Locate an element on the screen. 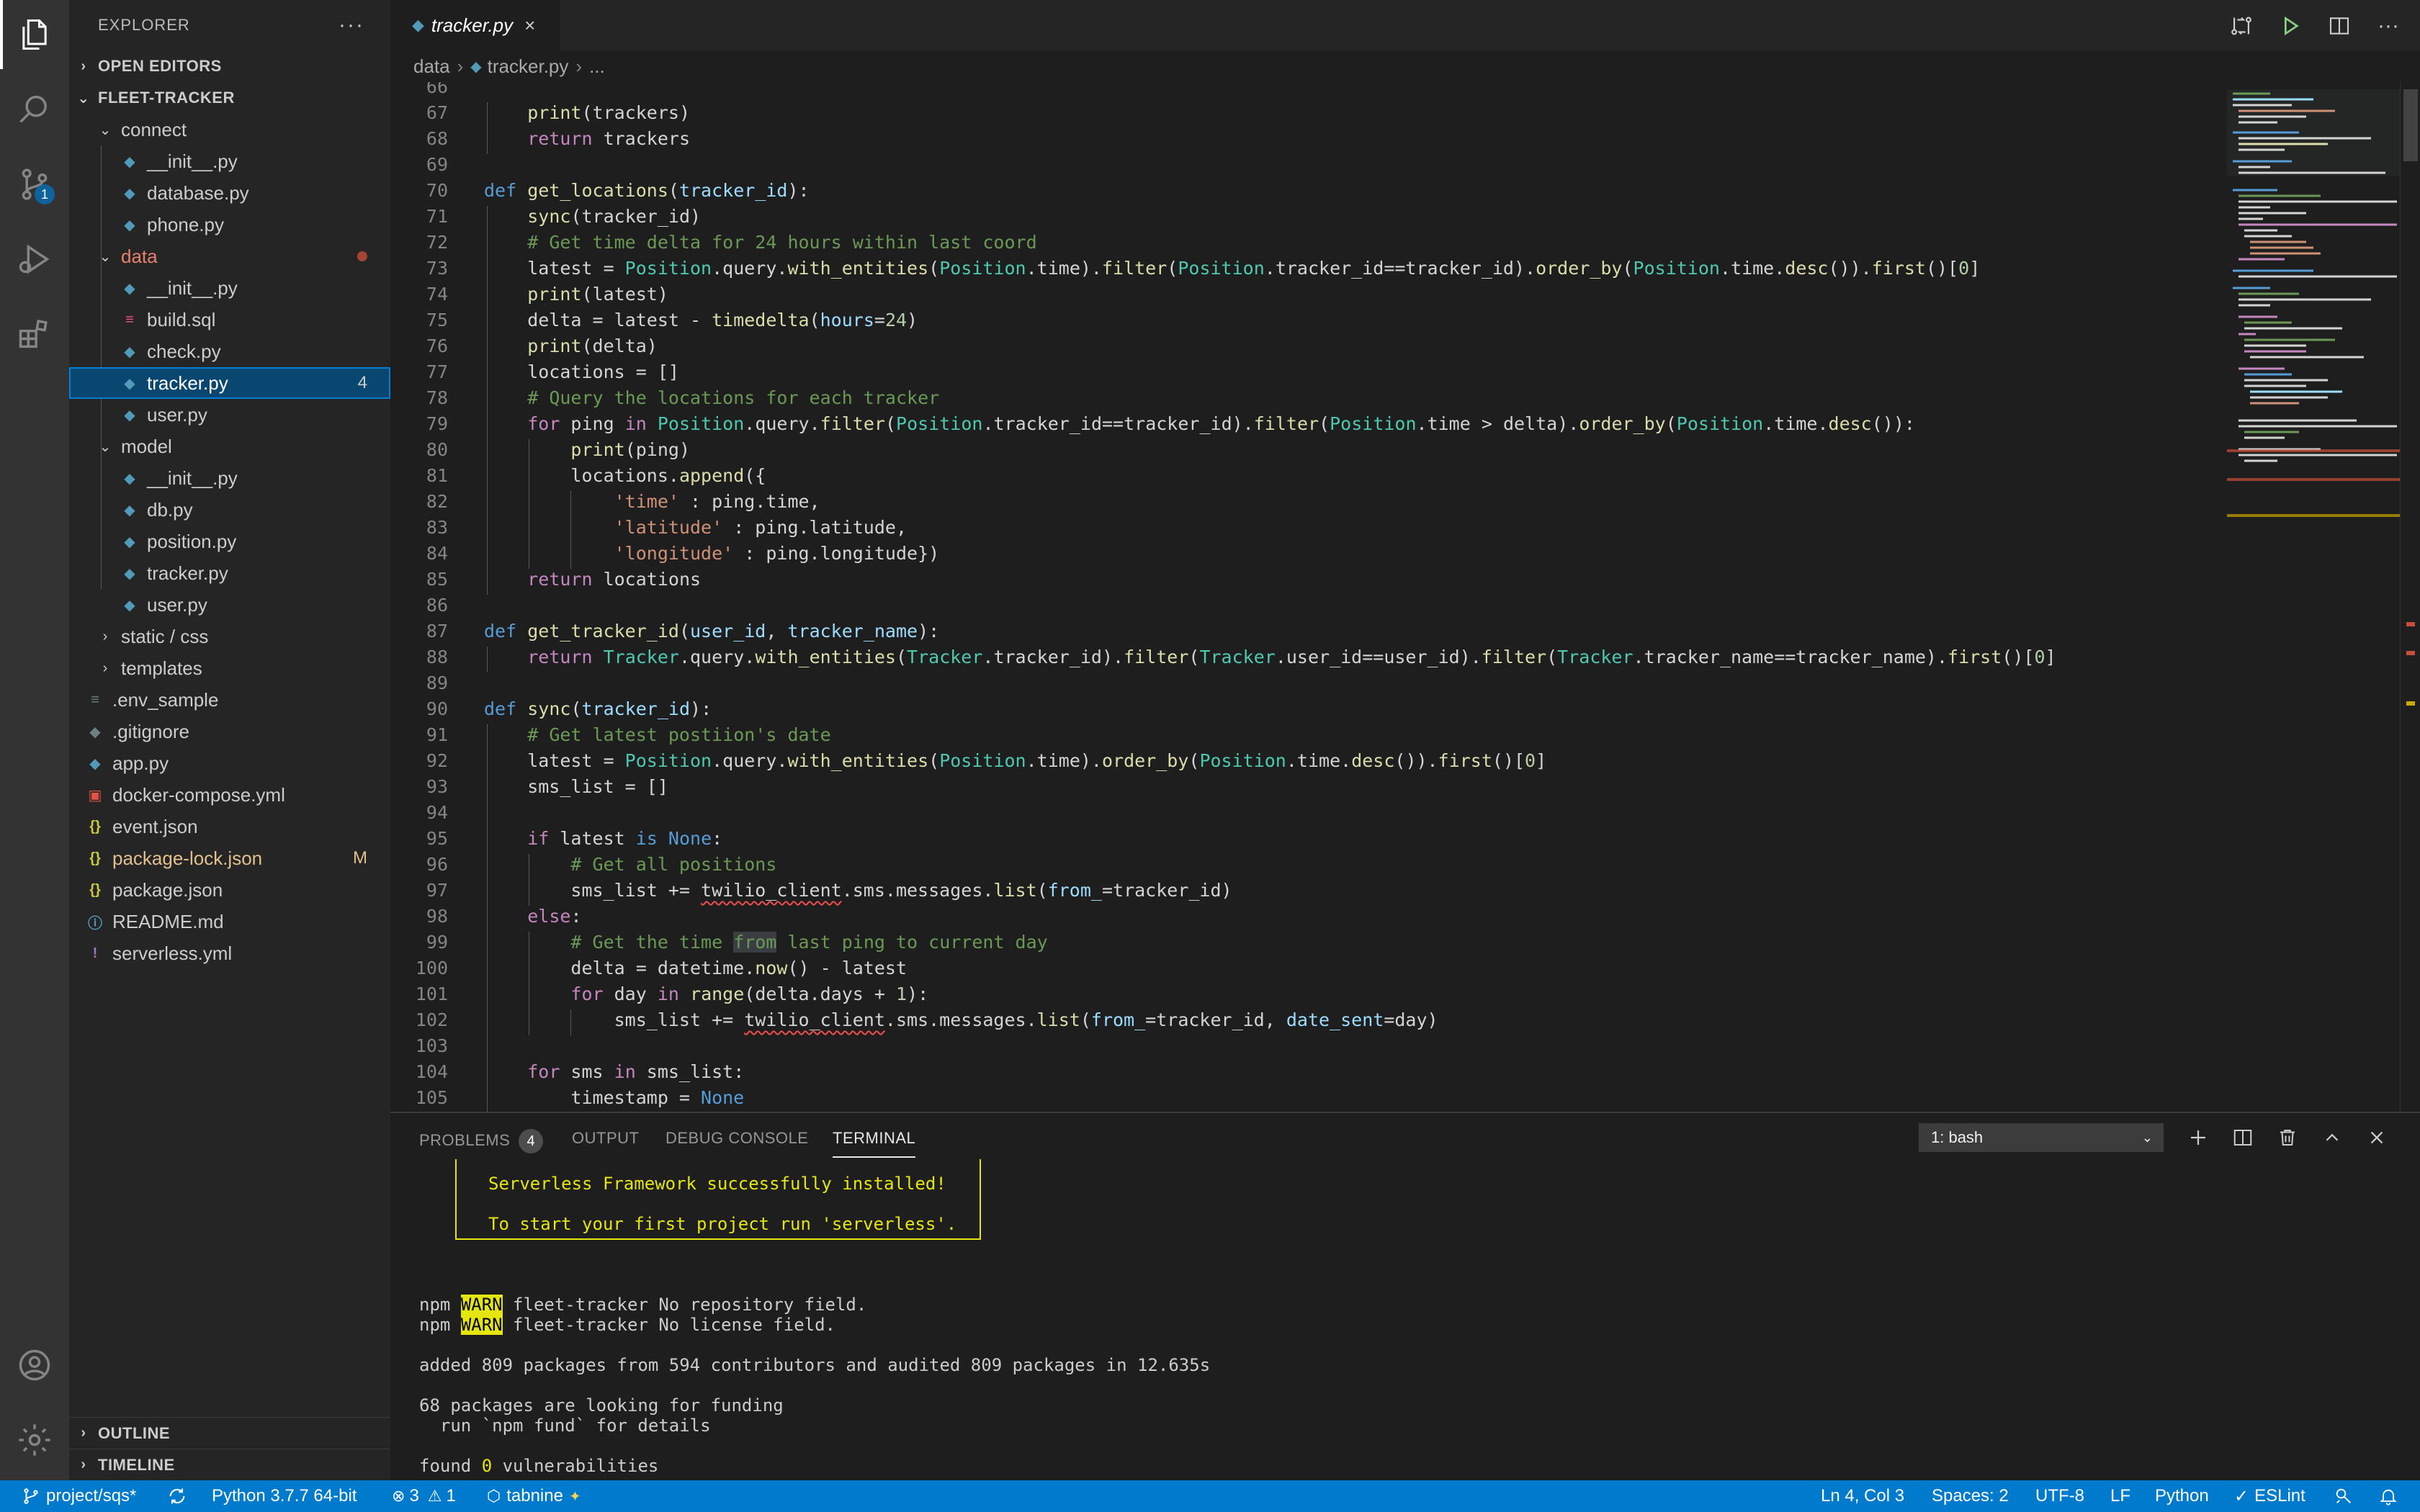 The image size is (2420, 1512). tab-output: OUTPUT is located at coordinates (605, 1138).